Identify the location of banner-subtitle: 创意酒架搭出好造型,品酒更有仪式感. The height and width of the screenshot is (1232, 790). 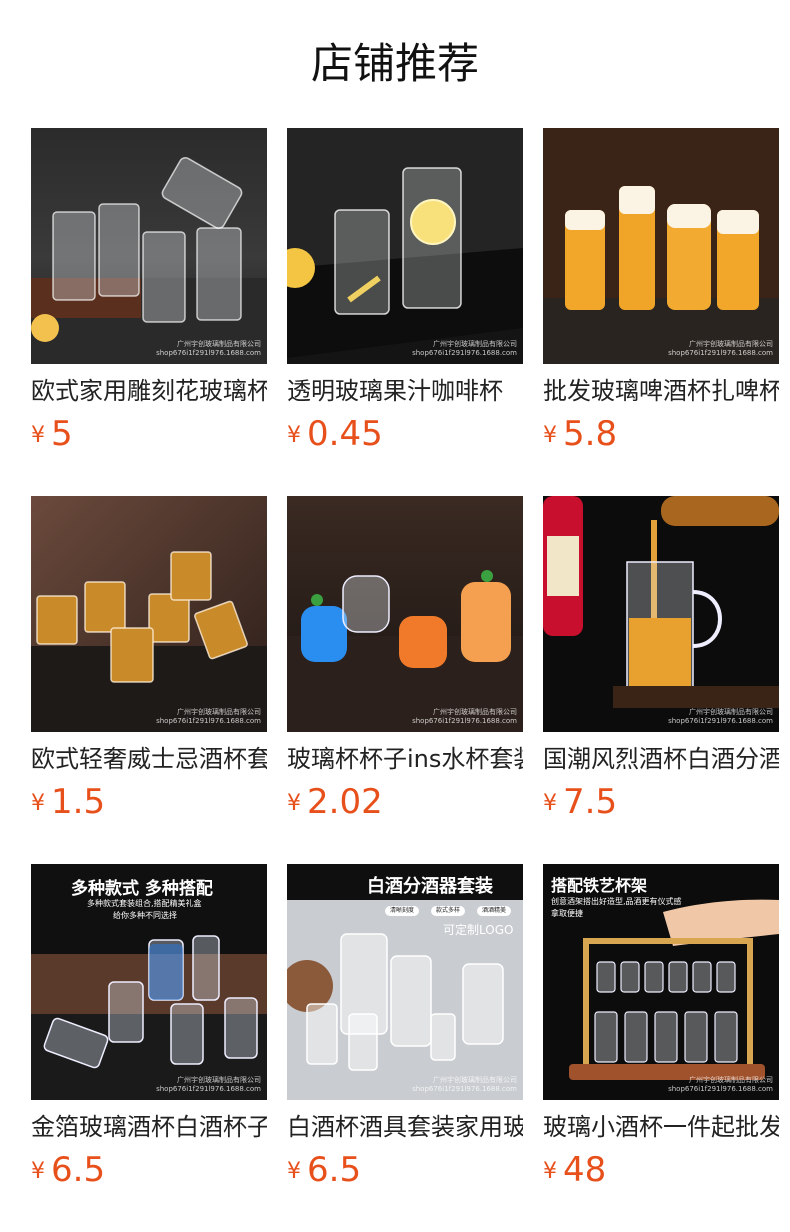
(616, 901).